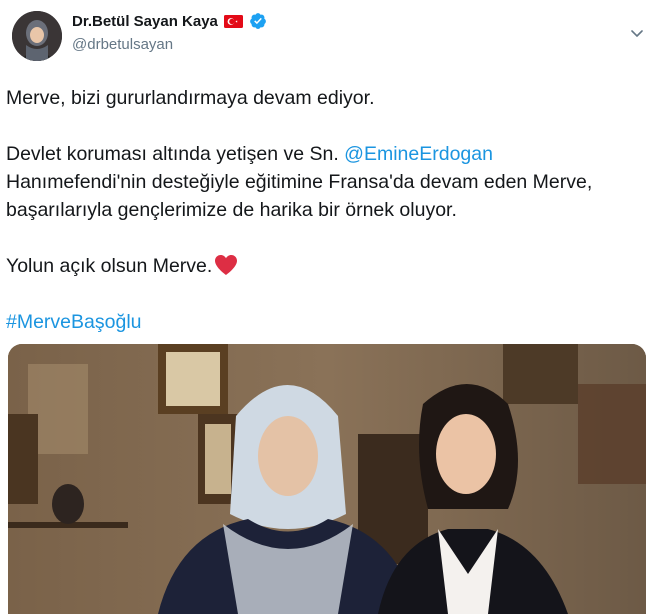  Describe the element at coordinates (145, 21) in the screenshot. I see `display-name: Dr.Betül Sayan Kaya` at that location.